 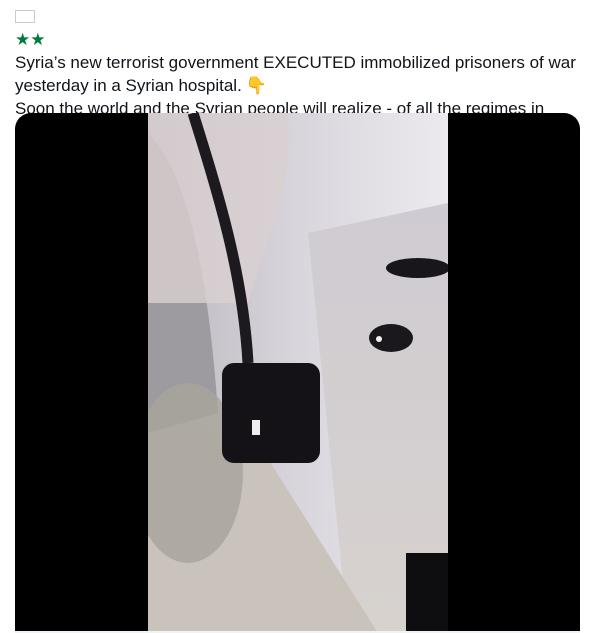 I want to click on syria-flag-icon, so click(x=25, y=16).